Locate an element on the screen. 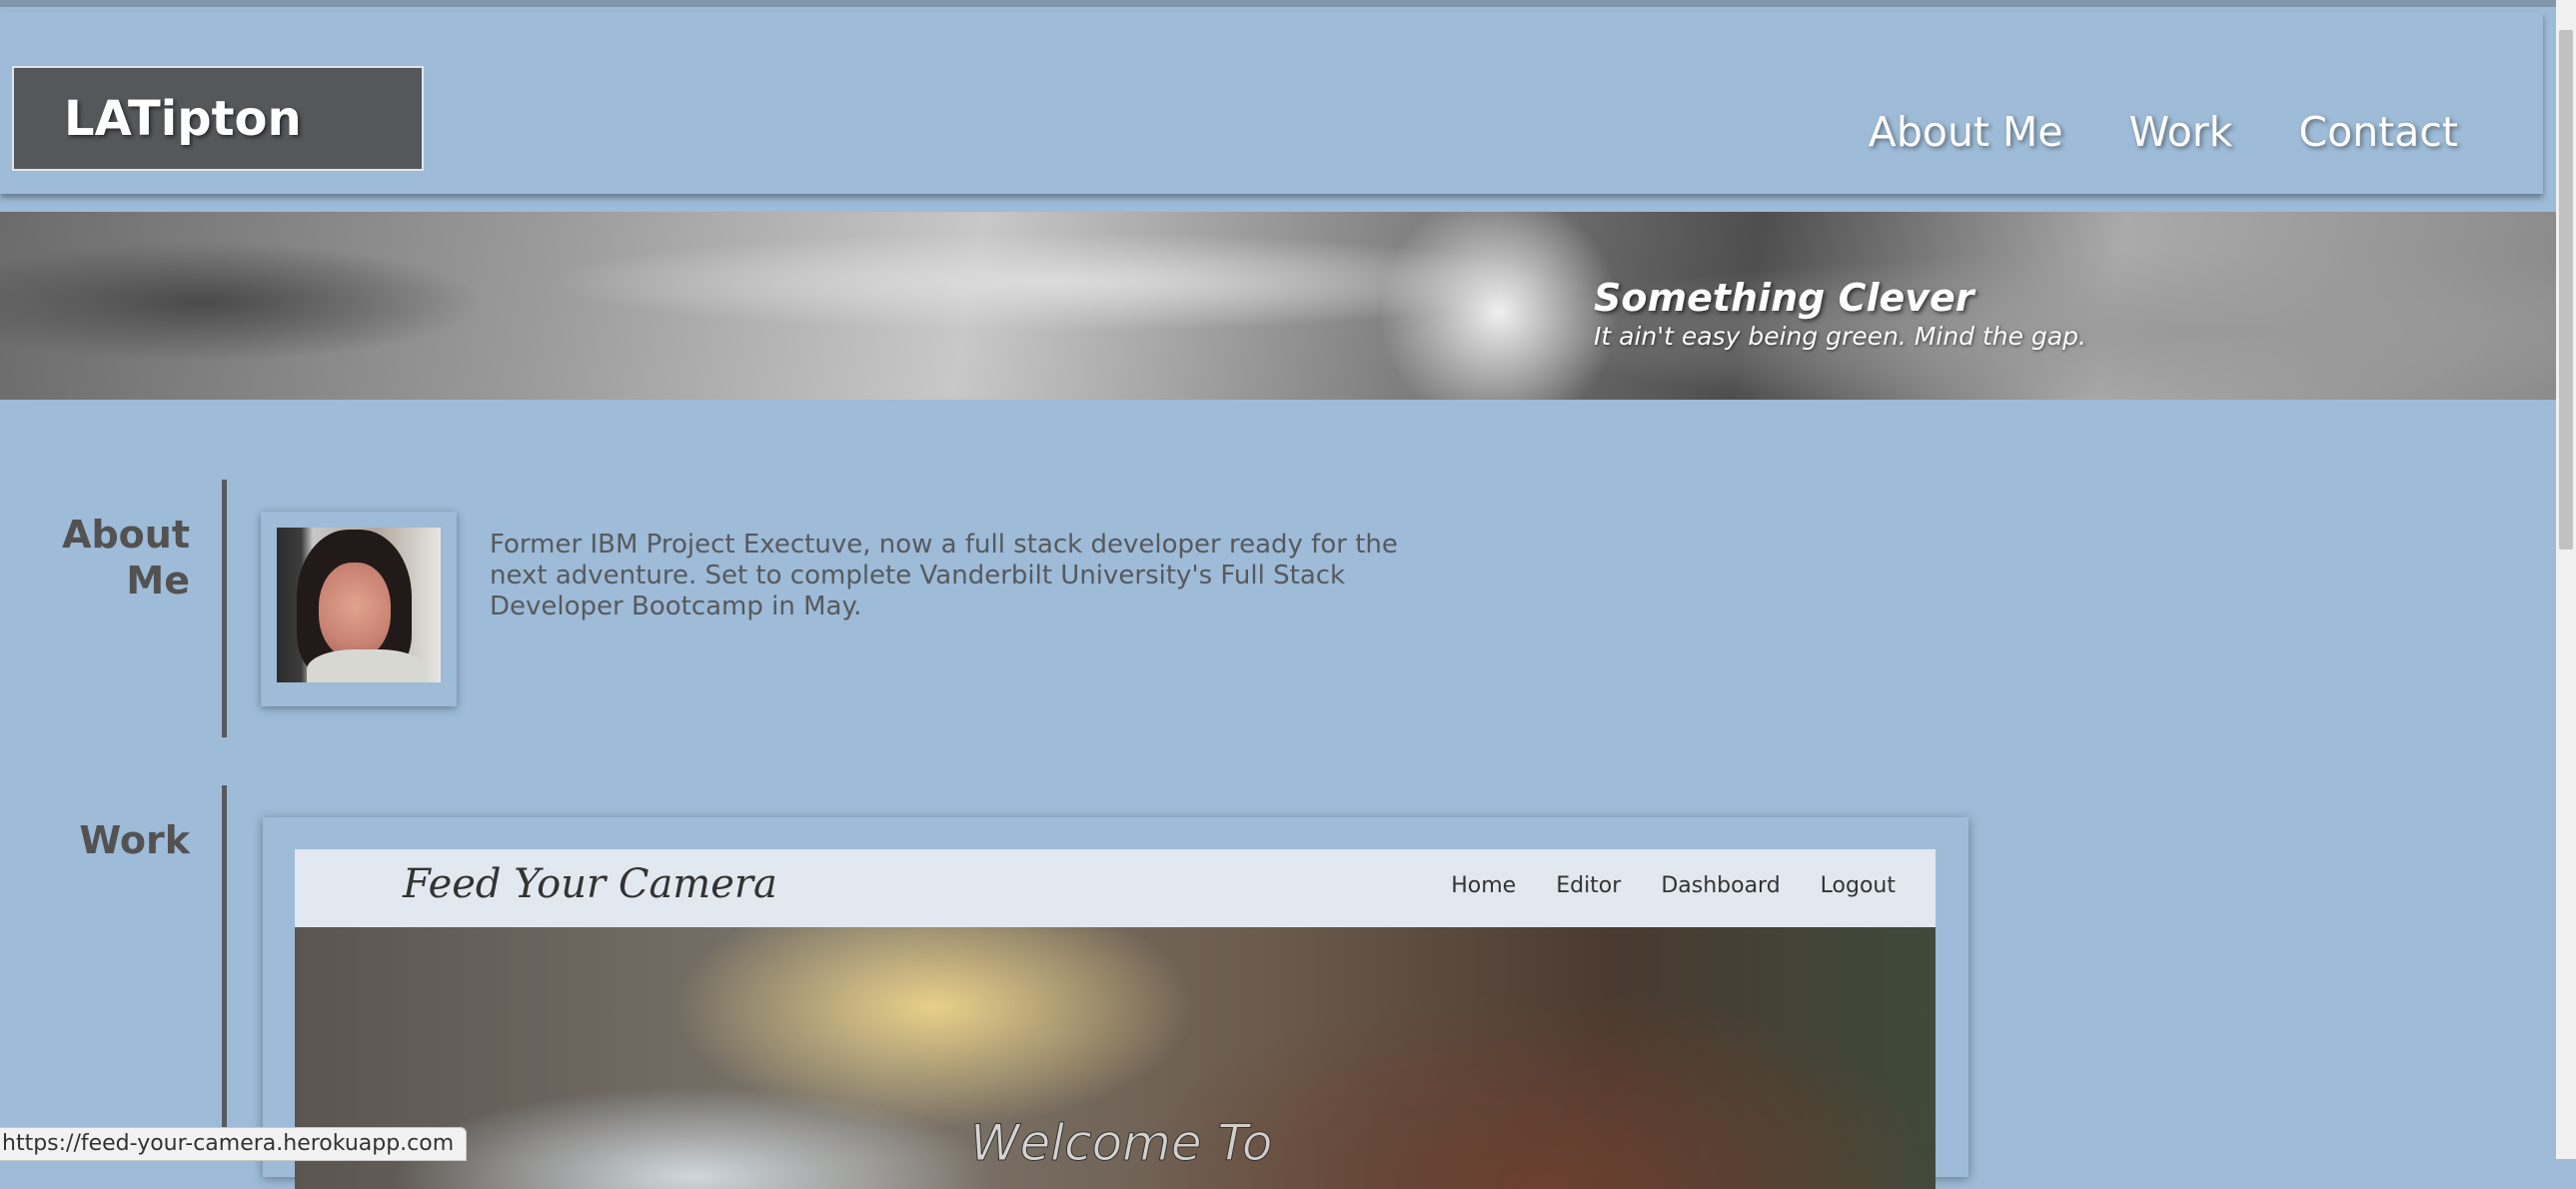 Image resolution: width=2576 pixels, height=1189 pixels. scrollbar-thumb is located at coordinates (2566, 290).